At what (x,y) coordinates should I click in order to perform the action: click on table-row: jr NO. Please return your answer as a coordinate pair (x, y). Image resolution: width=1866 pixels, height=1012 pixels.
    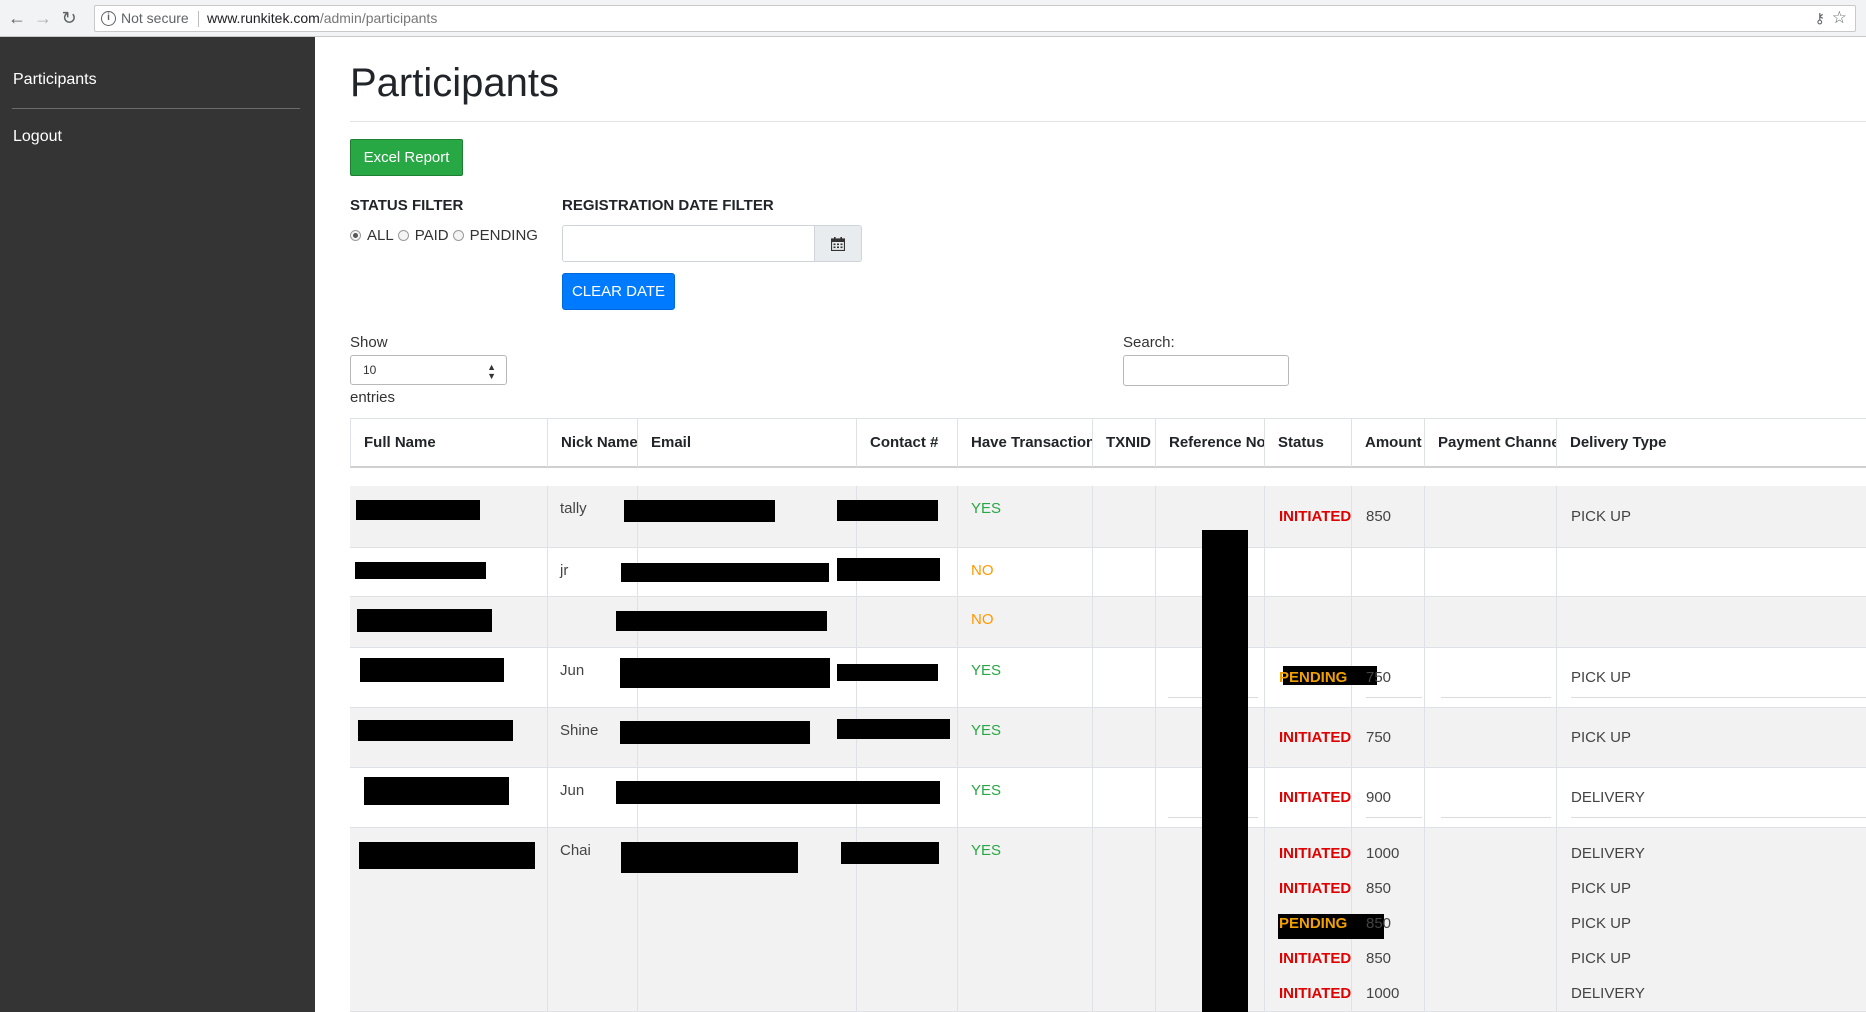
    Looking at the image, I should click on (1108, 572).